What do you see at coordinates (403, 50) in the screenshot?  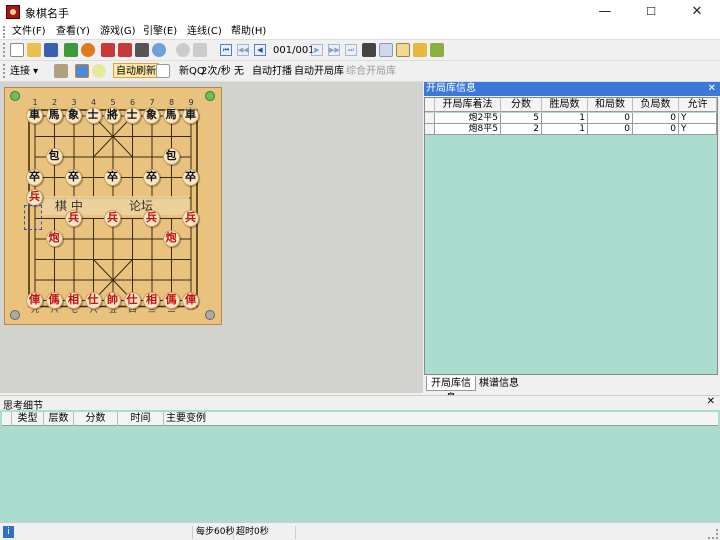 I see `paste-icon` at bounding box center [403, 50].